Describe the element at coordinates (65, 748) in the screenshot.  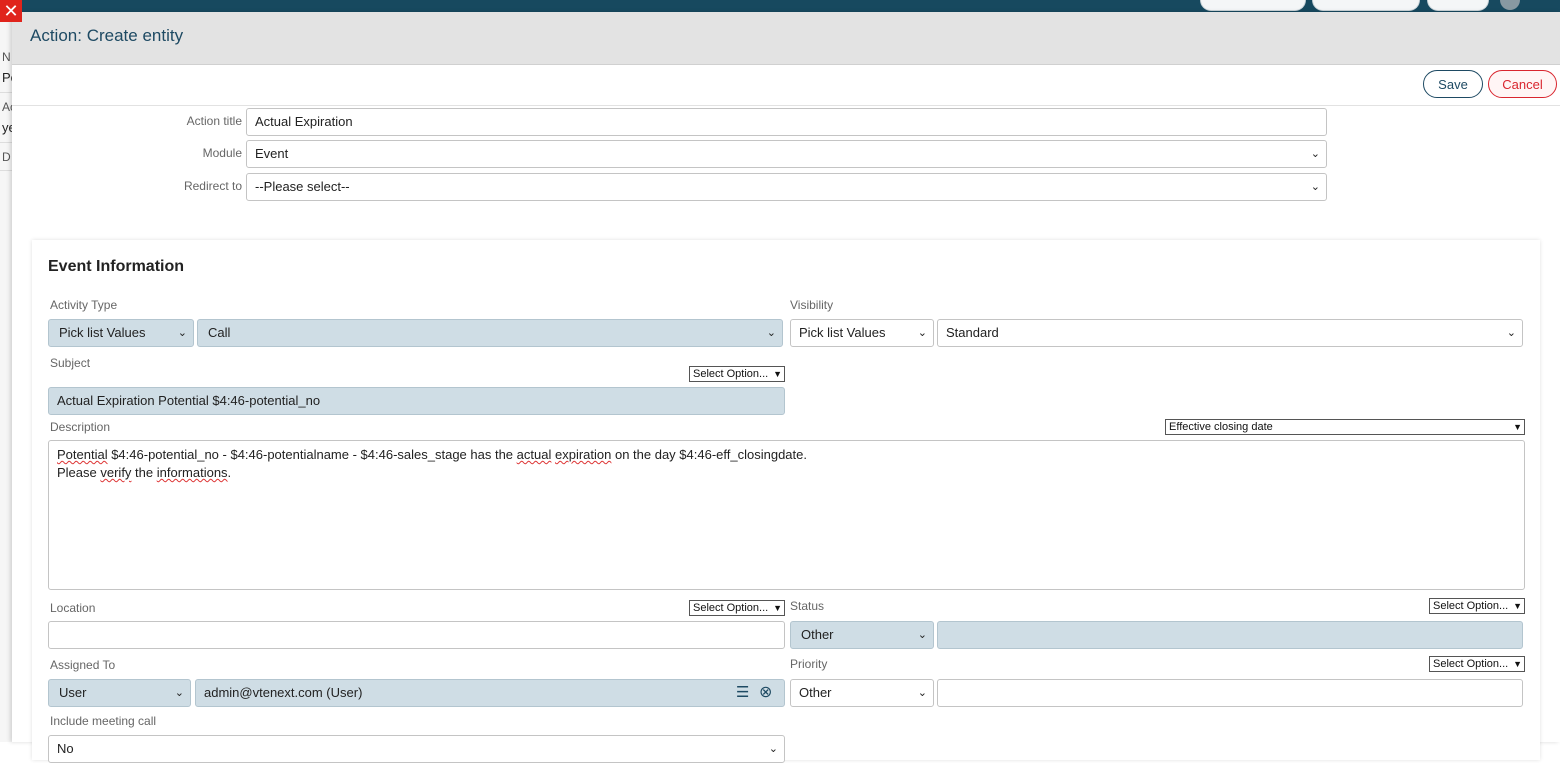
I see `meeting-call-value: No` at that location.